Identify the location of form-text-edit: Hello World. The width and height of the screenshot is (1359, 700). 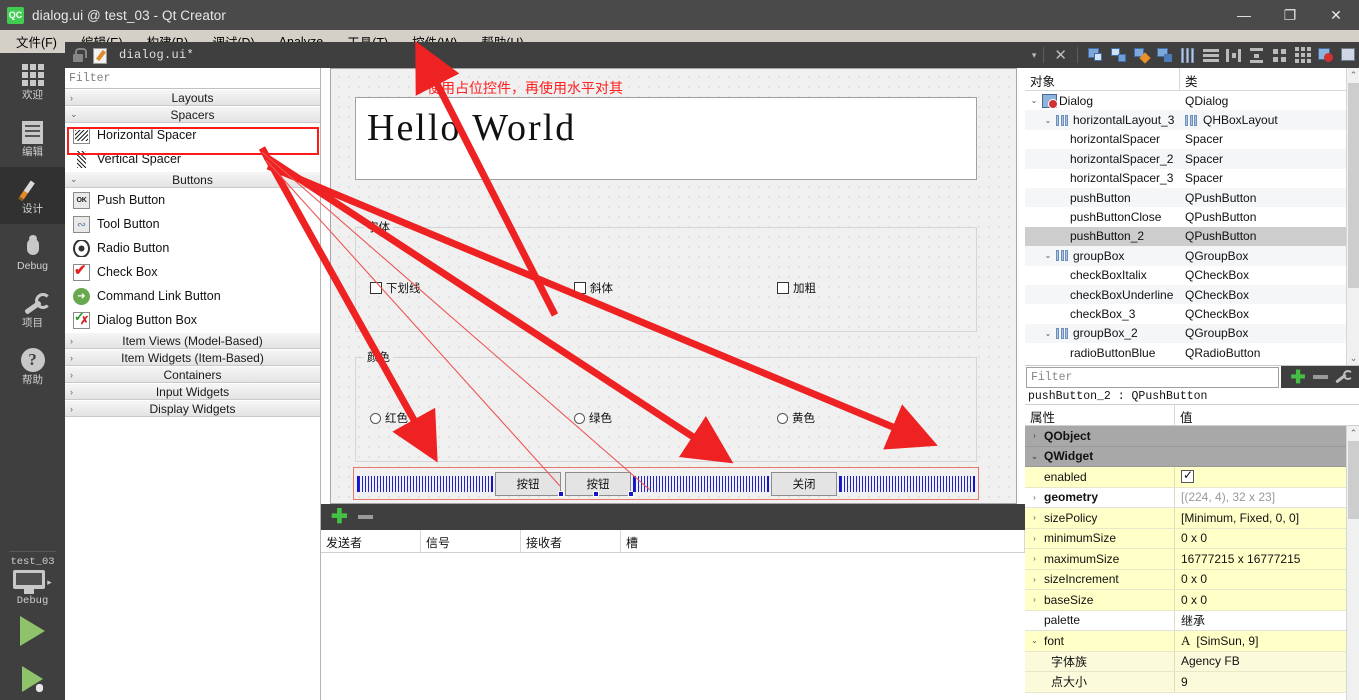
(666, 138).